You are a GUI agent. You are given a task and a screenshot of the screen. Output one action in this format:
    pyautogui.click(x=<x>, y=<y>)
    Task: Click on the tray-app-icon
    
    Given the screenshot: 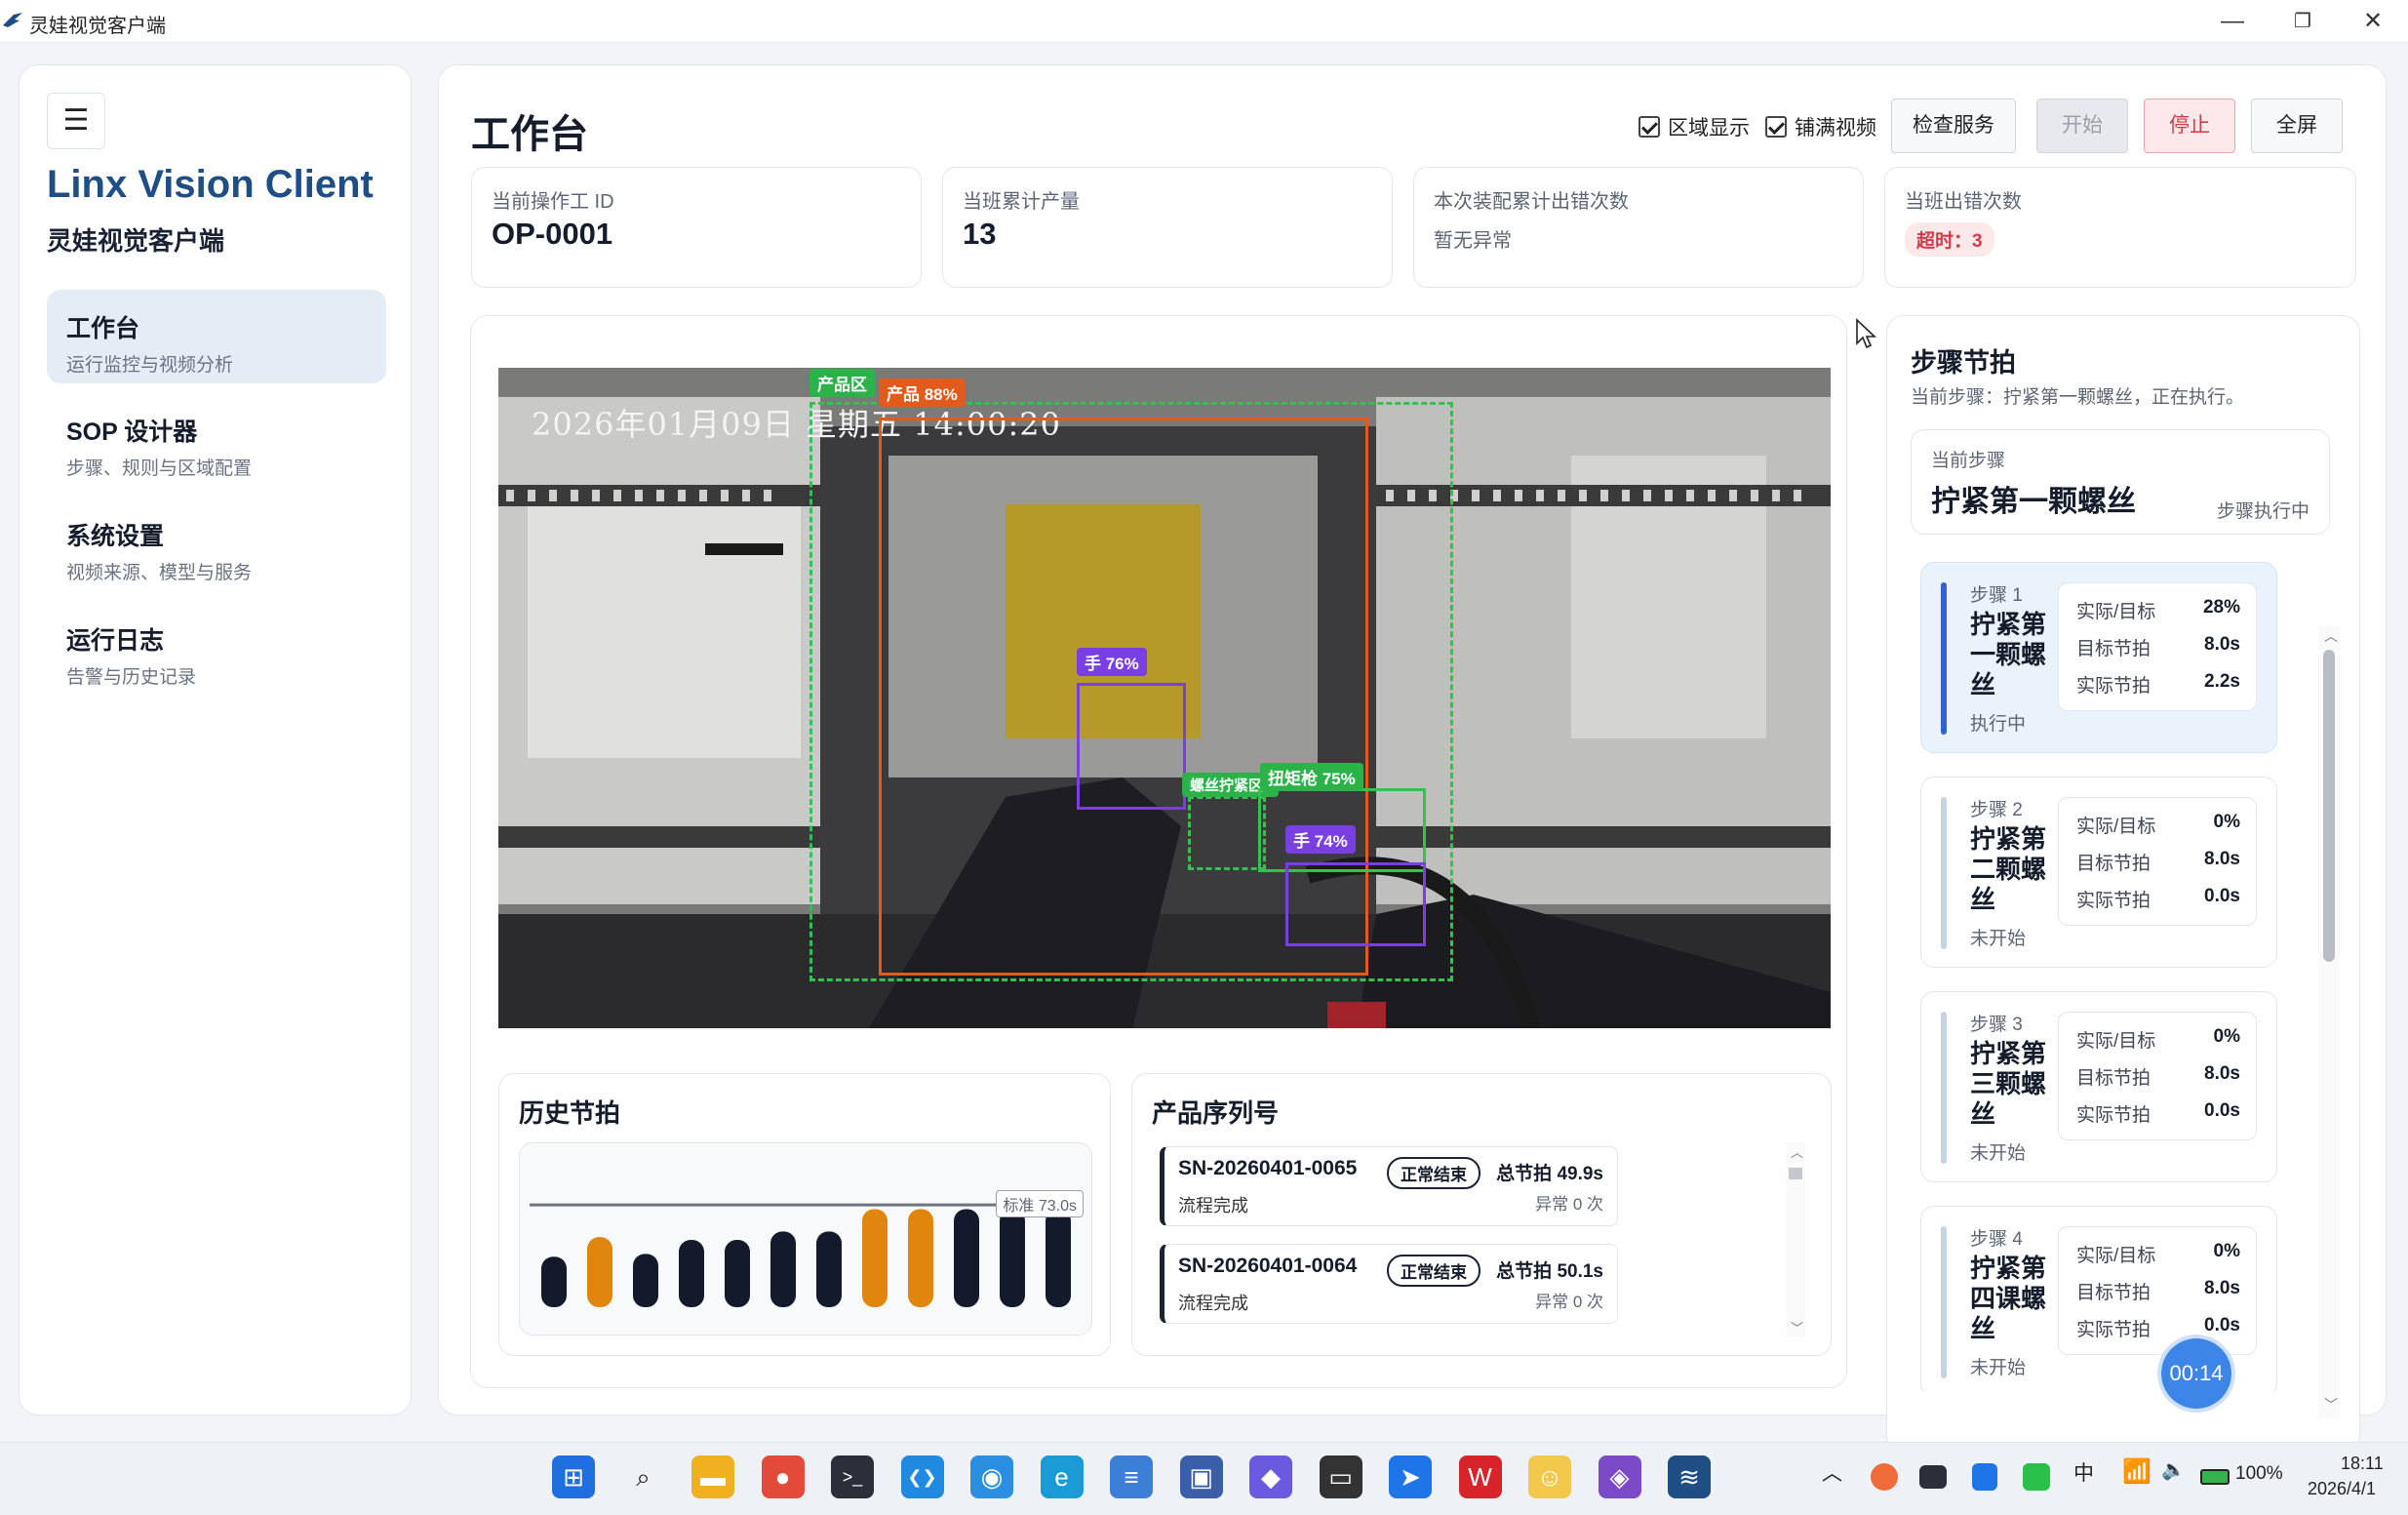 What is the action you would take?
    pyautogui.click(x=1884, y=1477)
    